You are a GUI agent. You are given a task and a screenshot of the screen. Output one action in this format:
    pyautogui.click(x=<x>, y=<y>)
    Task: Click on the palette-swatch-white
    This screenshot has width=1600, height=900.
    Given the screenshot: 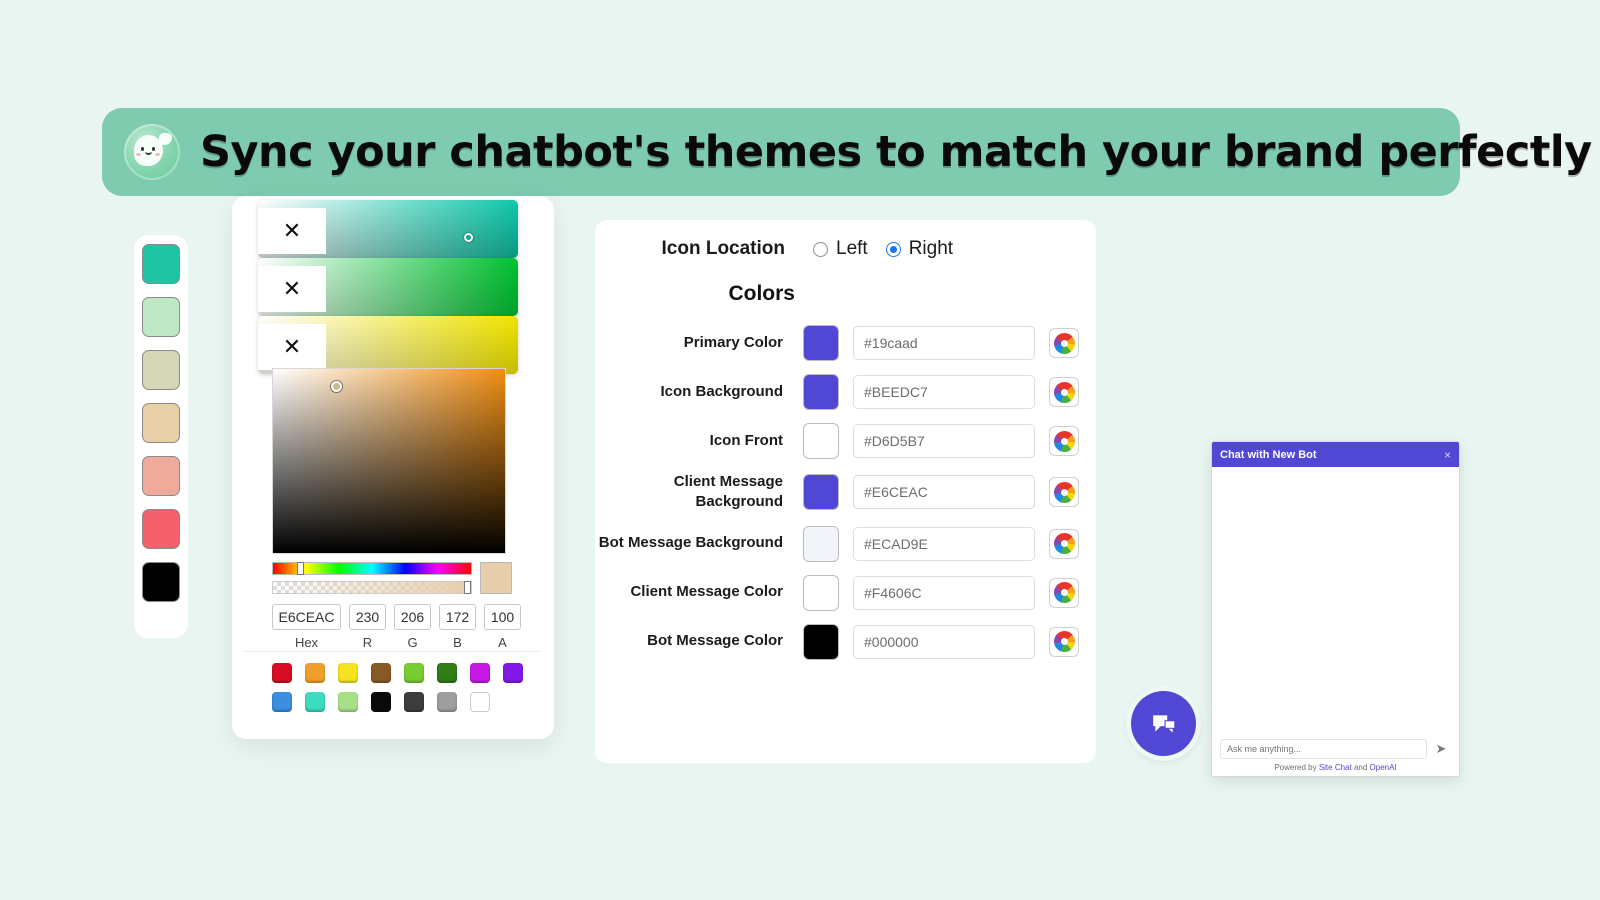 What is the action you would take?
    pyautogui.click(x=480, y=702)
    